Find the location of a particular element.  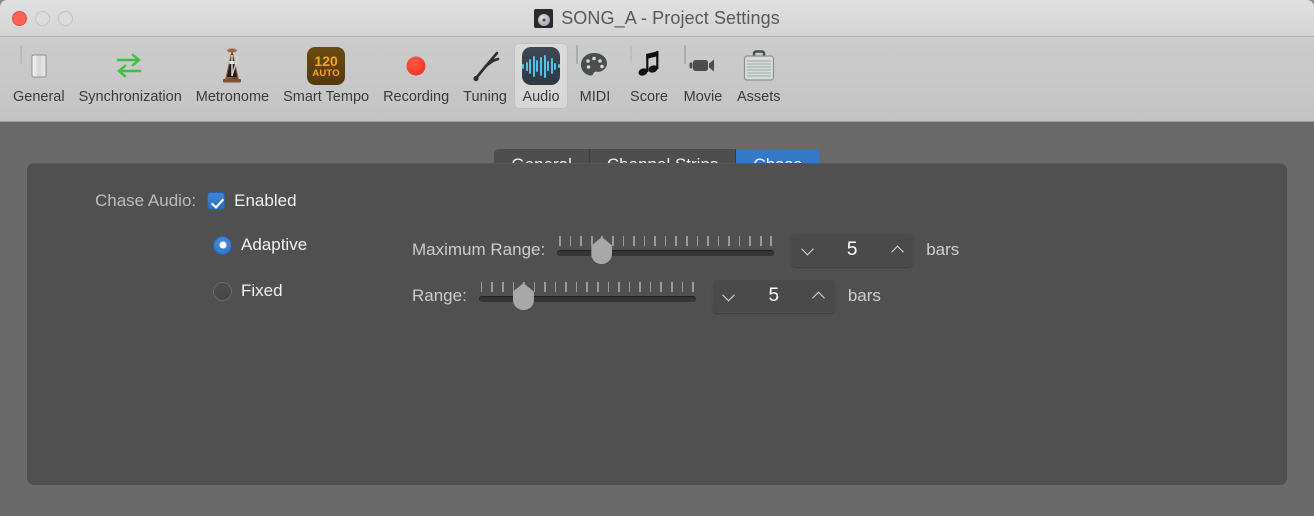

toolbar-item-score: Score is located at coordinates (649, 76).